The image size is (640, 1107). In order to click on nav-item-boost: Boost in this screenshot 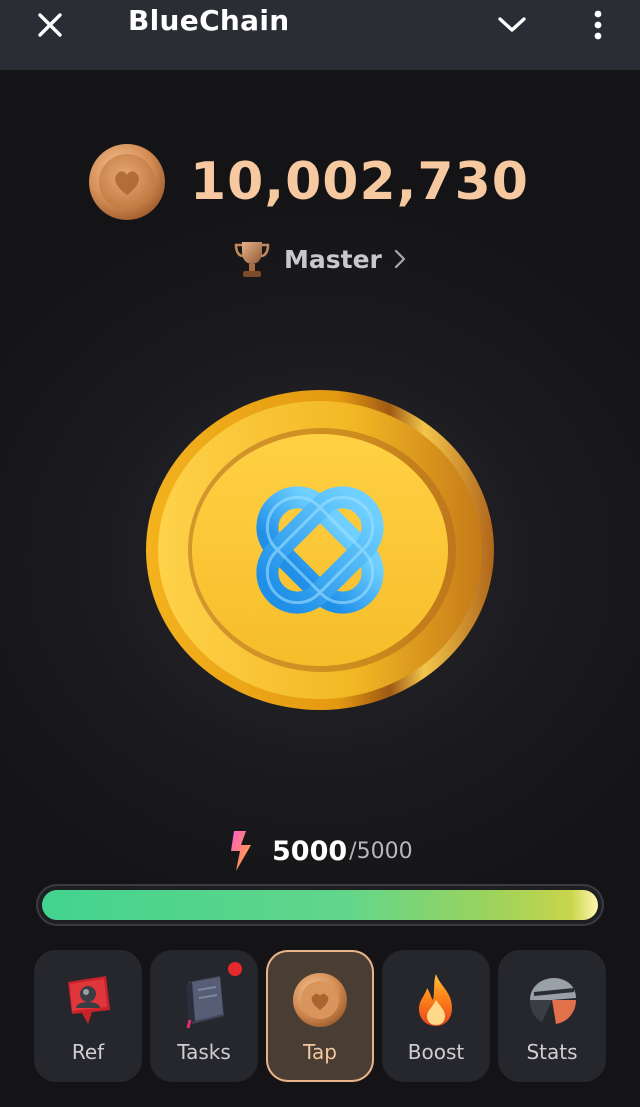, I will do `click(436, 1016)`.